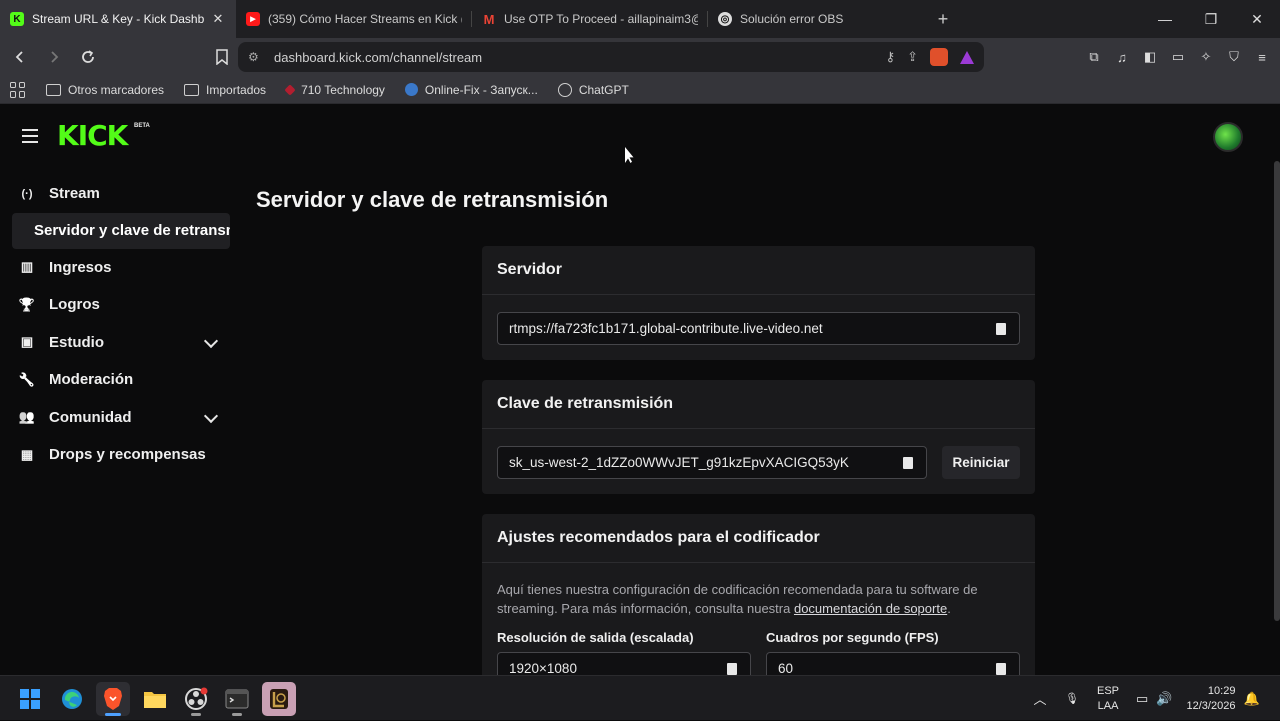 This screenshot has height=721, width=1280. Describe the element at coordinates (1211, 699) in the screenshot. I see `clock: 10:29 12/3/2026` at that location.